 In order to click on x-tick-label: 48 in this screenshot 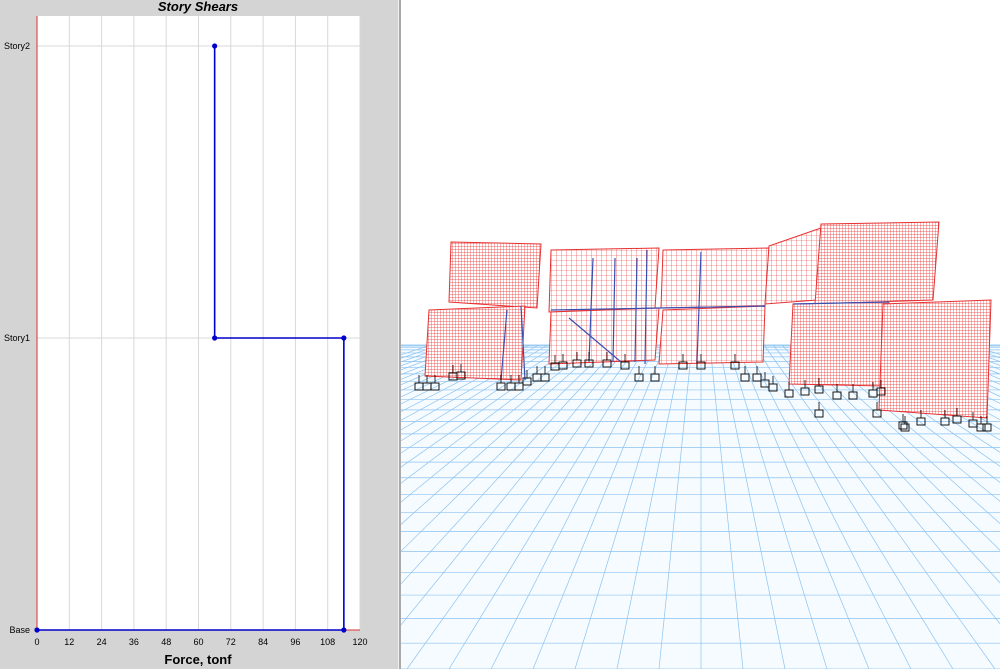, I will do `click(166, 642)`.